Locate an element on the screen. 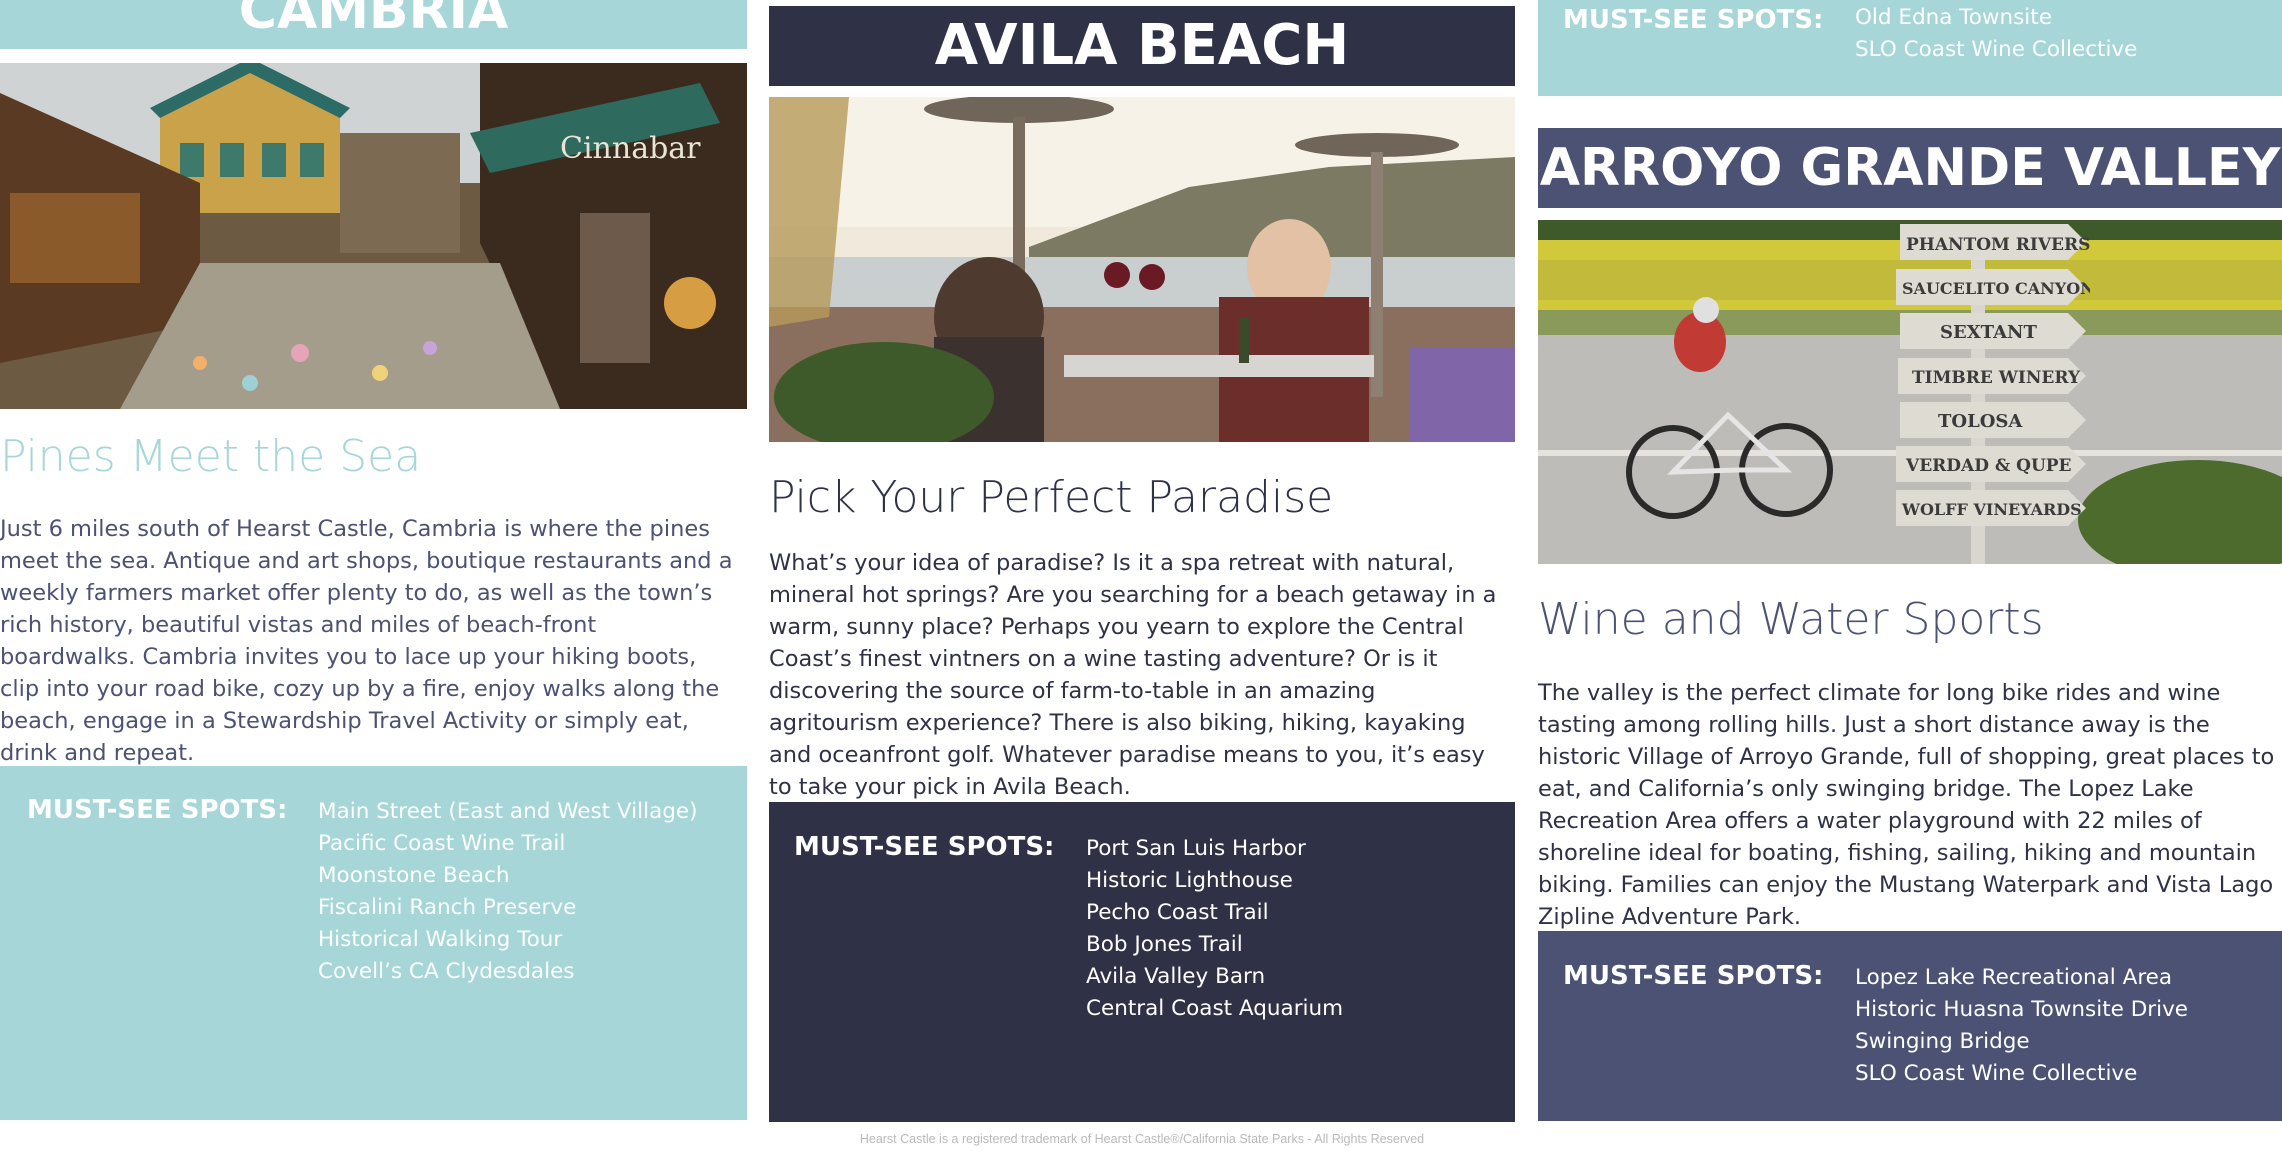  avila-spots-label: MUST-SEE SPOTS: is located at coordinates (924, 847).